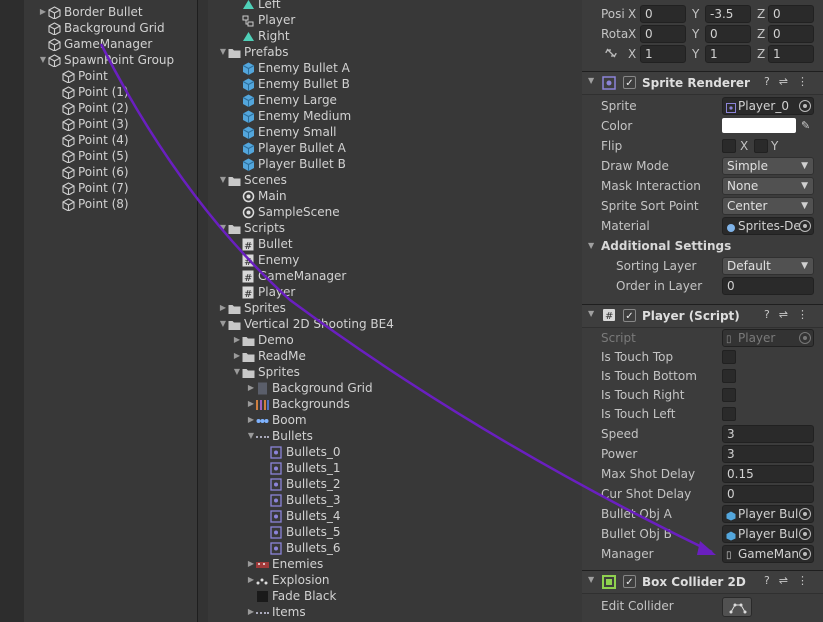  What do you see at coordinates (761, 146) in the screenshot?
I see `flip-y-checkbox` at bounding box center [761, 146].